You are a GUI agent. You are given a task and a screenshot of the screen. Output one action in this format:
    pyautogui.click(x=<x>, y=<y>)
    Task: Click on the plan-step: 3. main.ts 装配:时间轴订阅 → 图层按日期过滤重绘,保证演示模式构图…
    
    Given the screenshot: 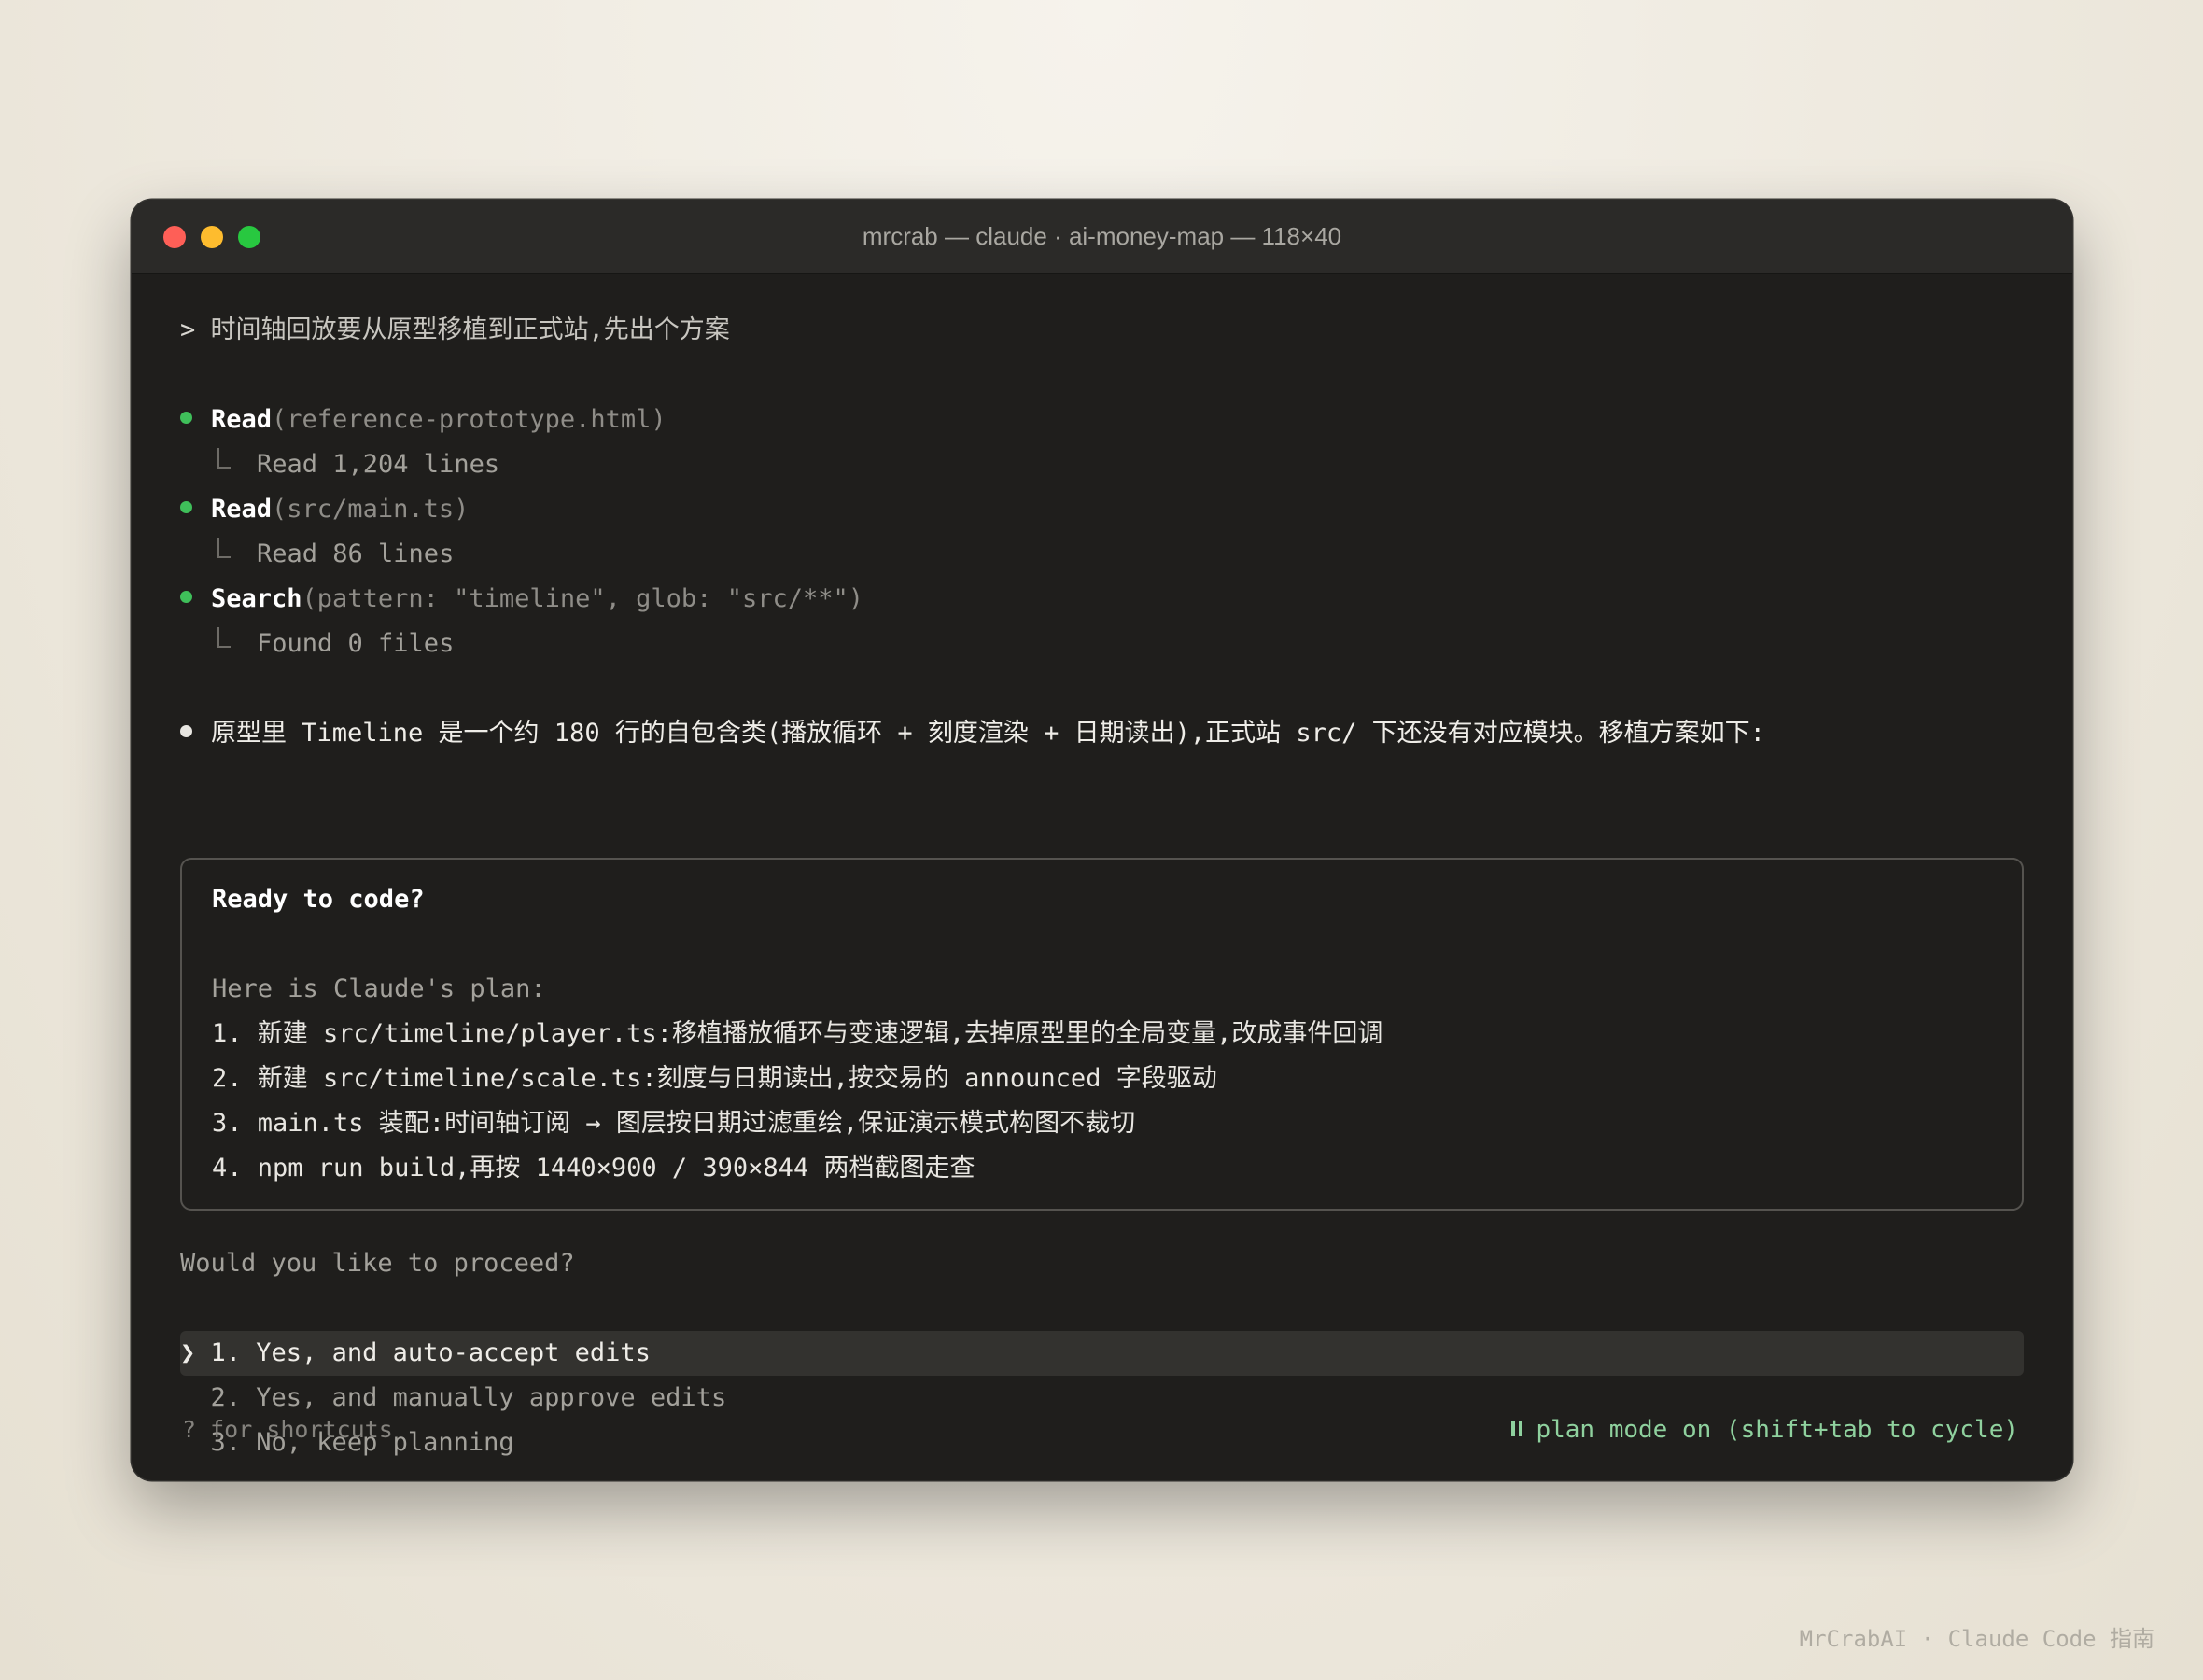 What is the action you would take?
    pyautogui.click(x=674, y=1123)
    